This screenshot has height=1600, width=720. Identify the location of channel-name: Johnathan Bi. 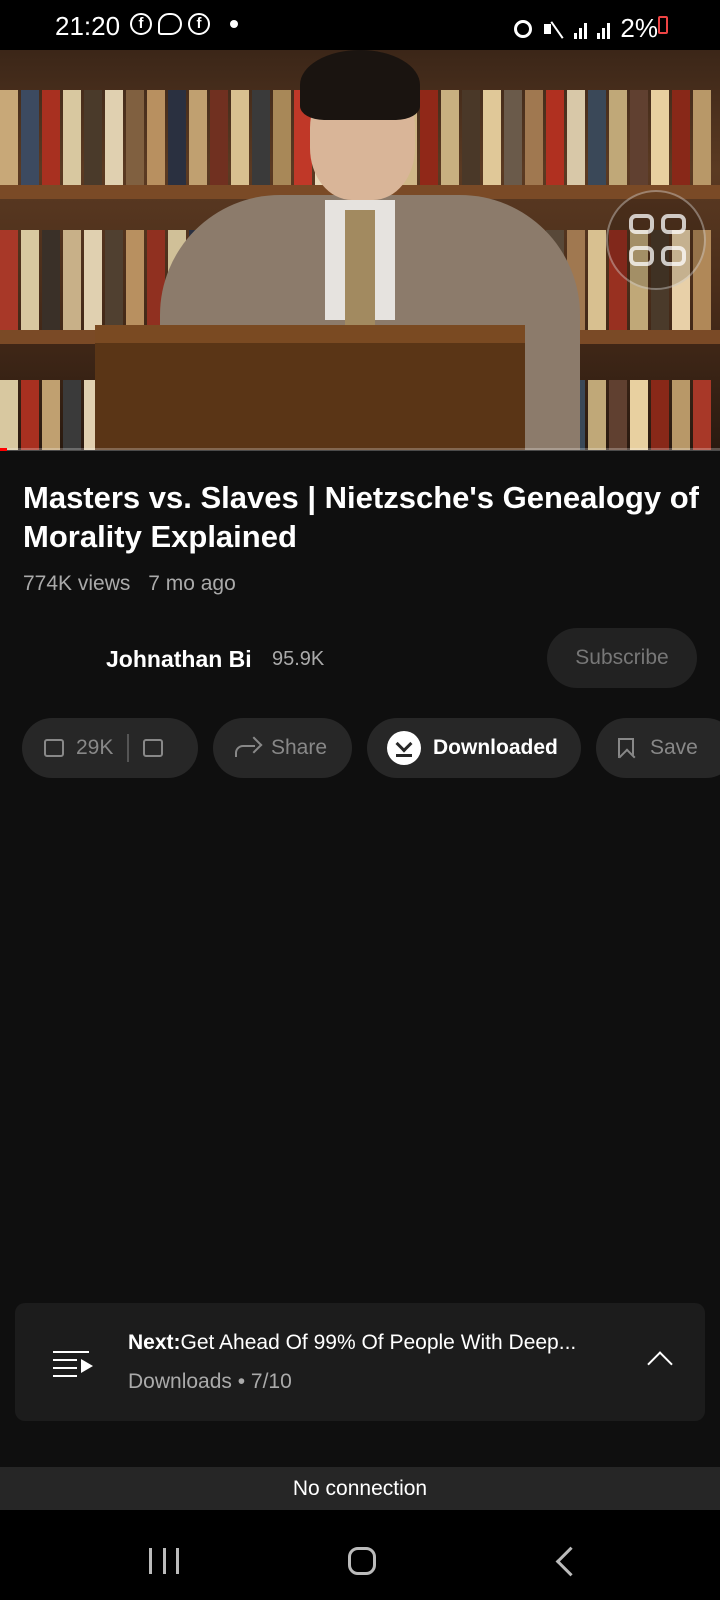
(179, 659).